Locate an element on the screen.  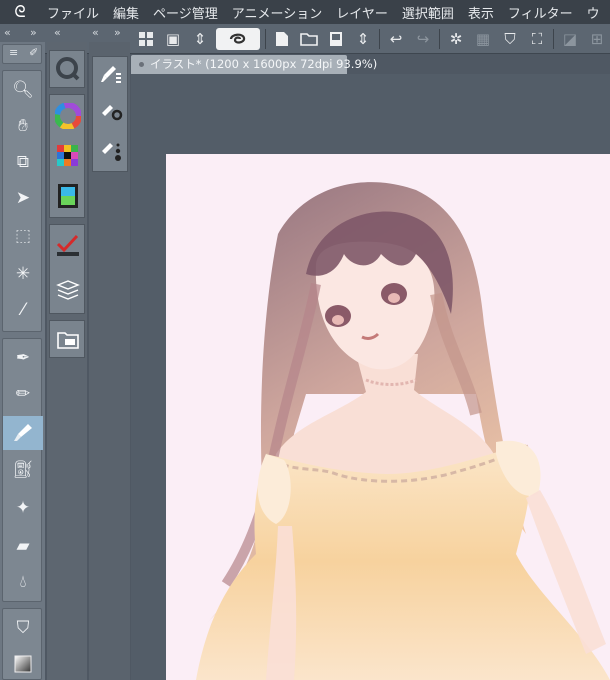
move-icon: ⧉ is located at coordinates (23, 162).